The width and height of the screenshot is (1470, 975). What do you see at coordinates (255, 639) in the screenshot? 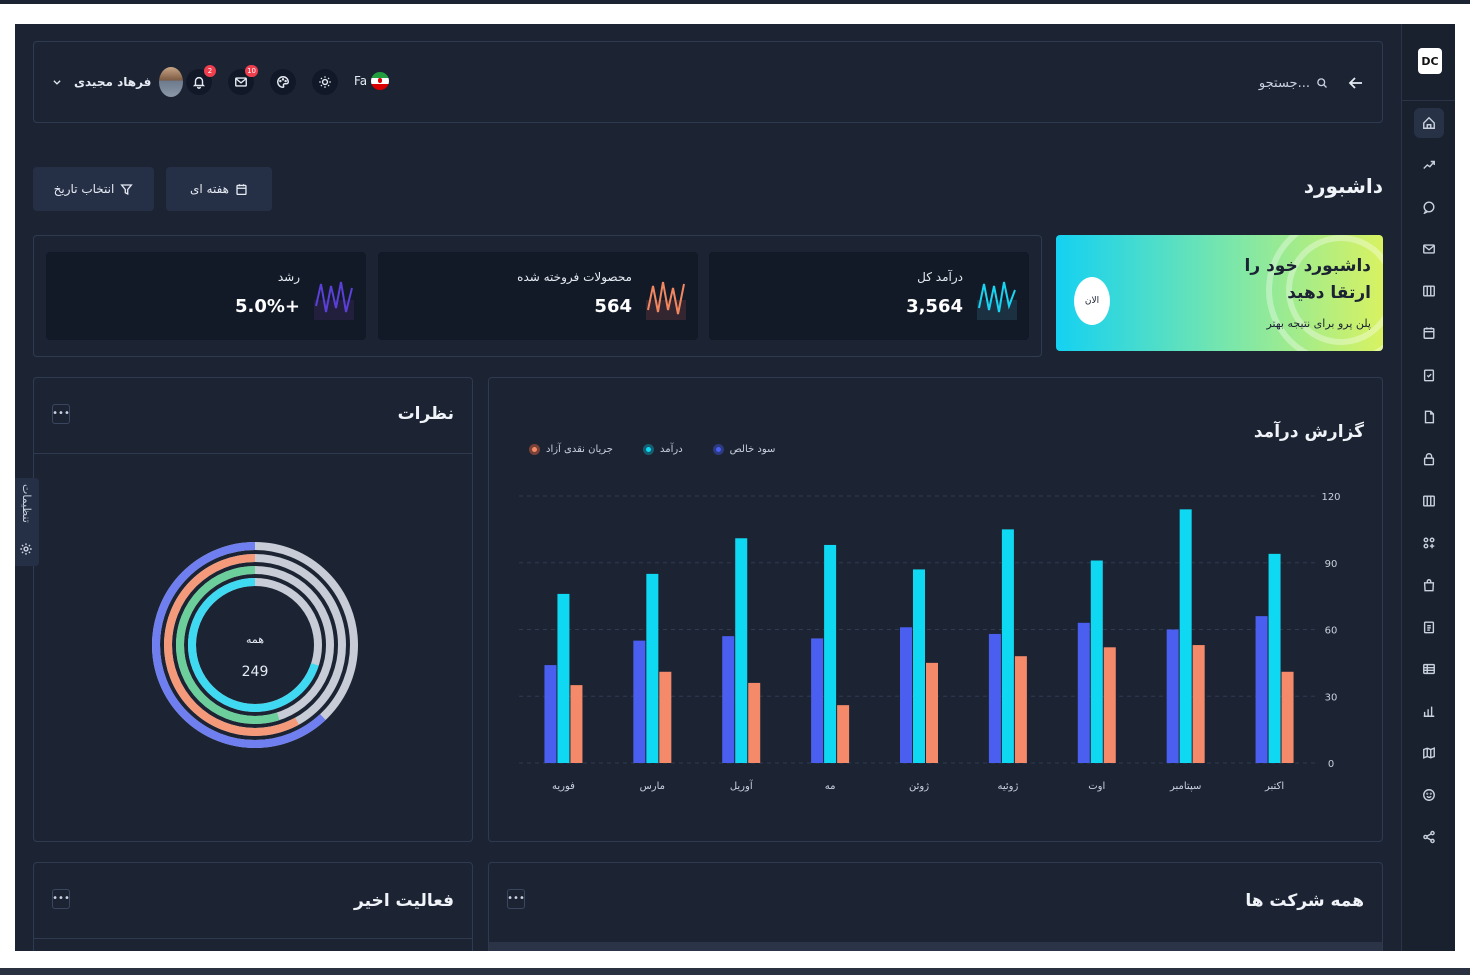
I see `radial-center-label: همه` at bounding box center [255, 639].